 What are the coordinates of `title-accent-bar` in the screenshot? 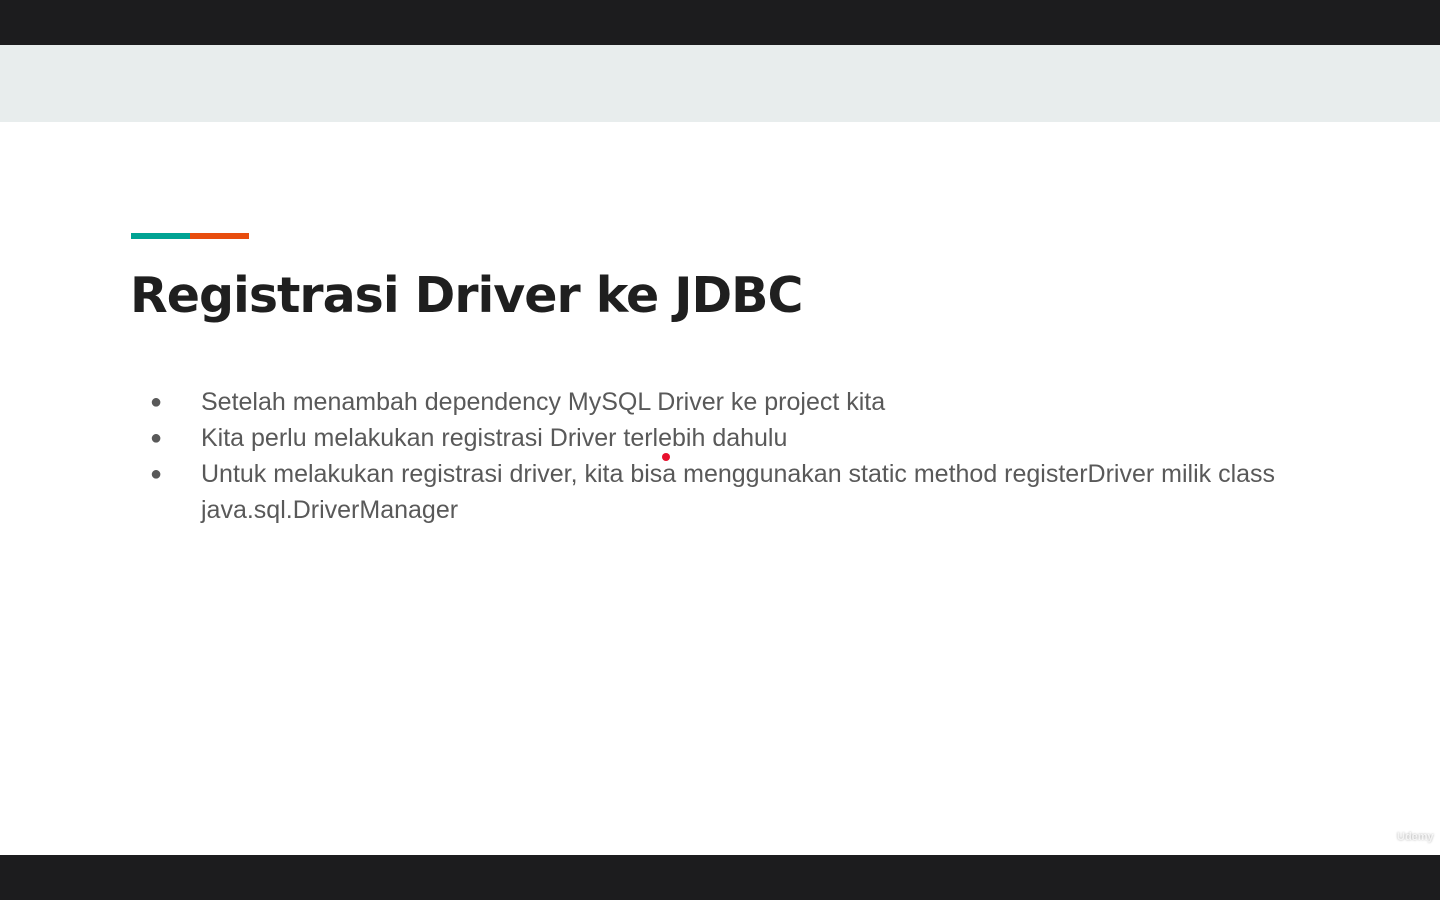 It's located at (190, 236).